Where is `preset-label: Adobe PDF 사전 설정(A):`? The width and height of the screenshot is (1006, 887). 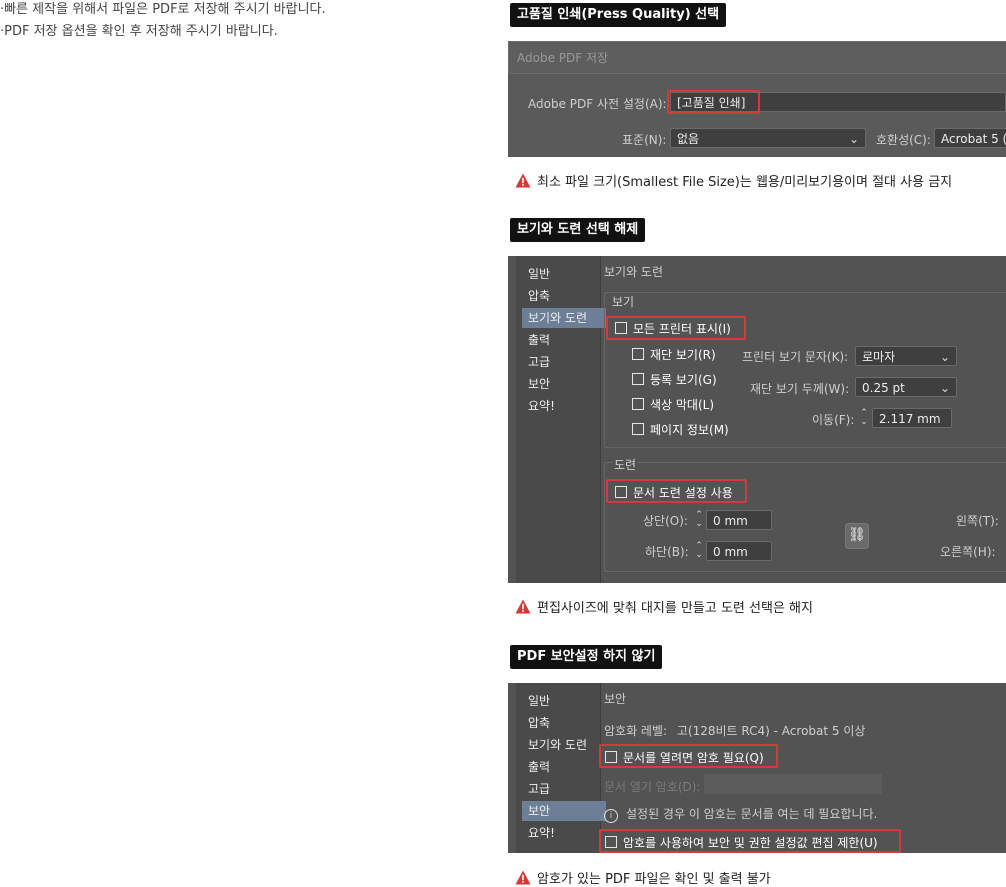
preset-label: Adobe PDF 사전 설정(A): is located at coordinates (597, 104).